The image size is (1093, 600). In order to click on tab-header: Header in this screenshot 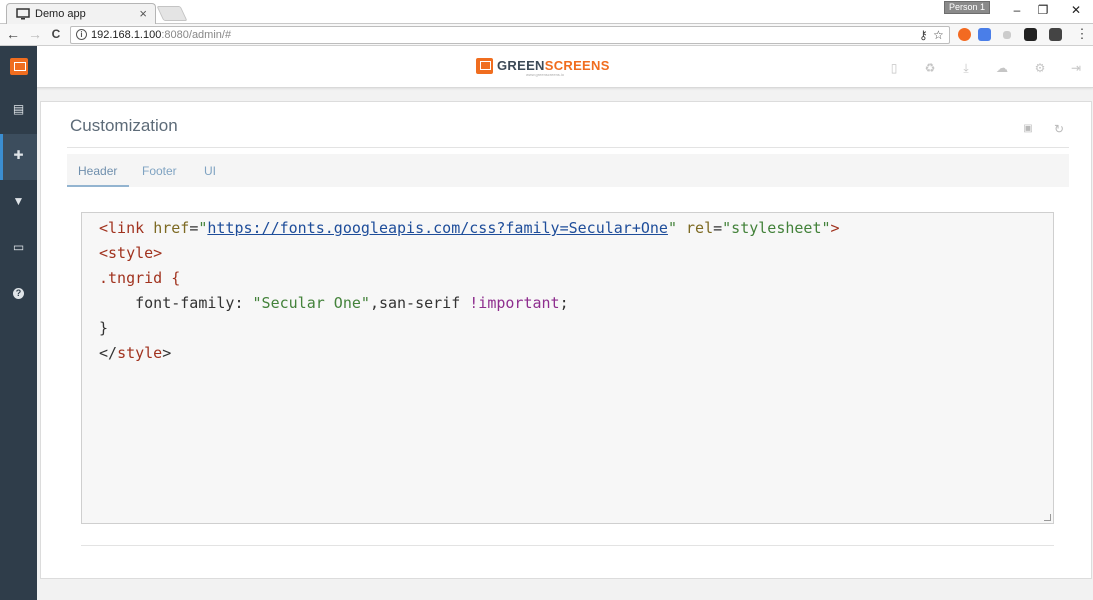, I will do `click(97, 171)`.